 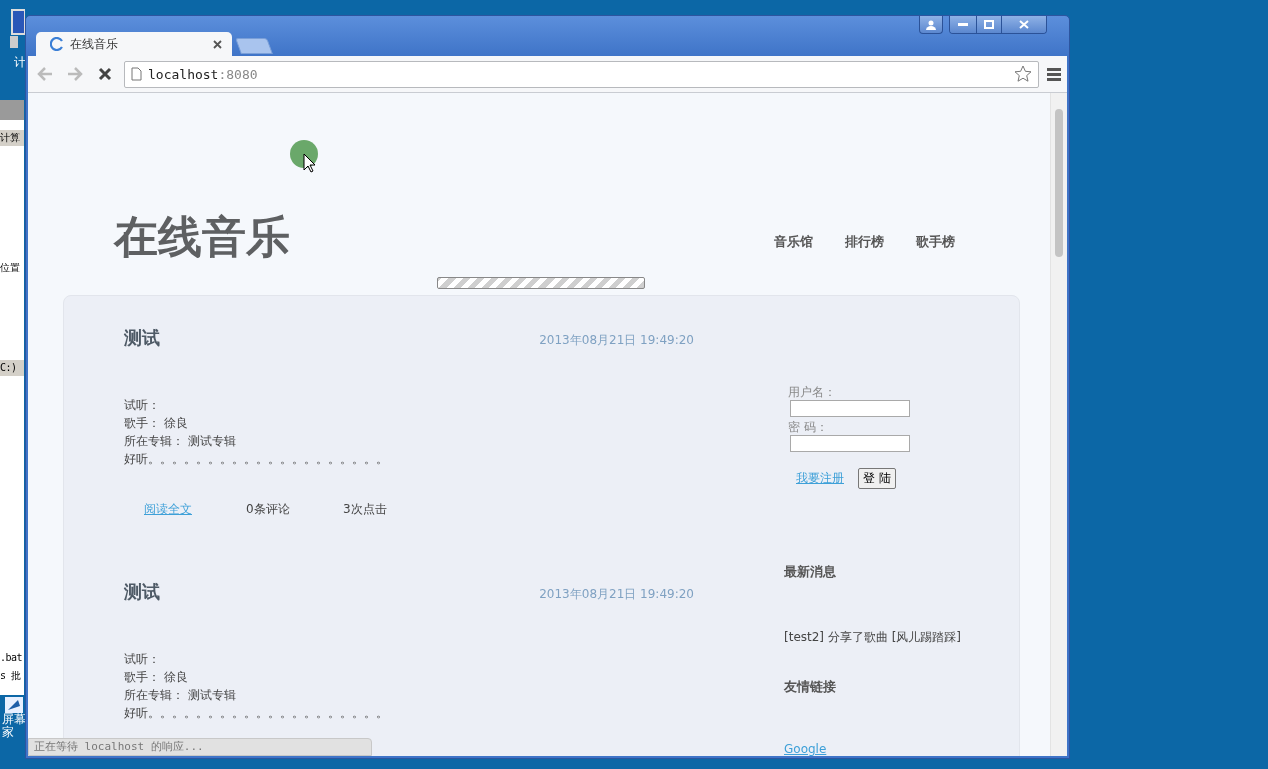 I want to click on field-label: 用户名：, so click(x=812, y=392).